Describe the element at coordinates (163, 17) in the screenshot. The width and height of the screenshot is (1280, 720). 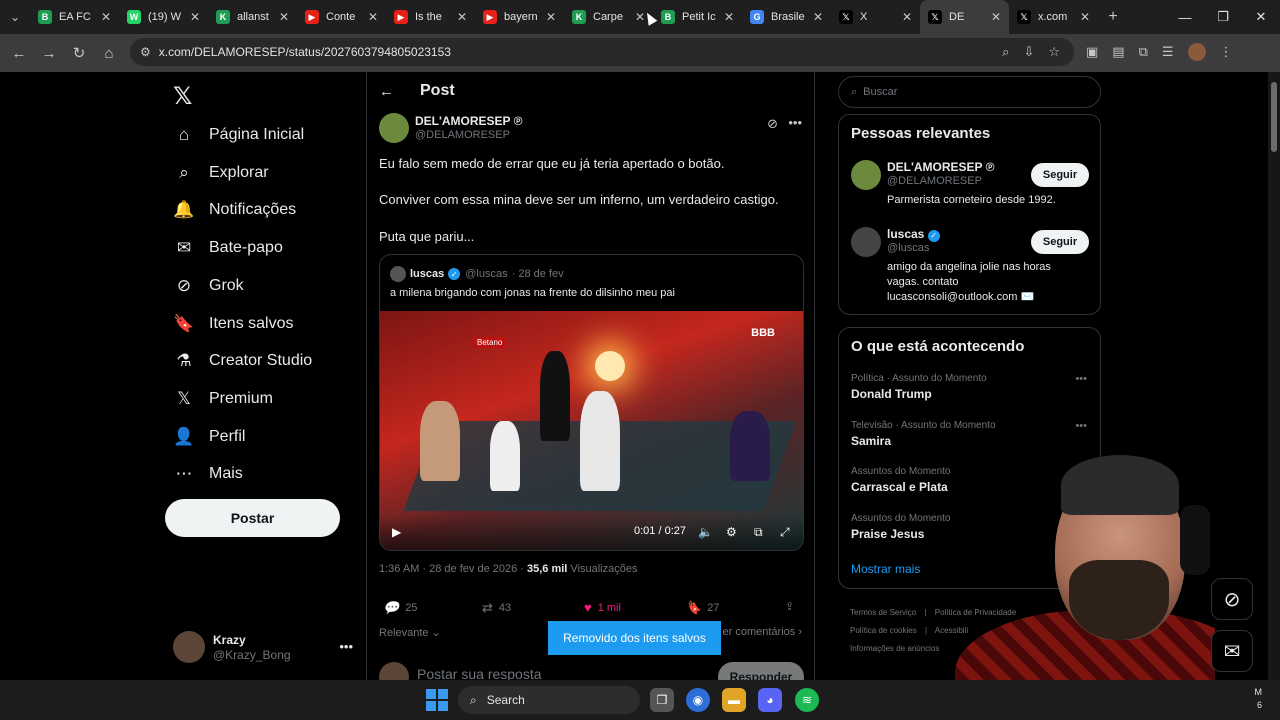
I see `browser-tab: W (19) W ✕` at that location.